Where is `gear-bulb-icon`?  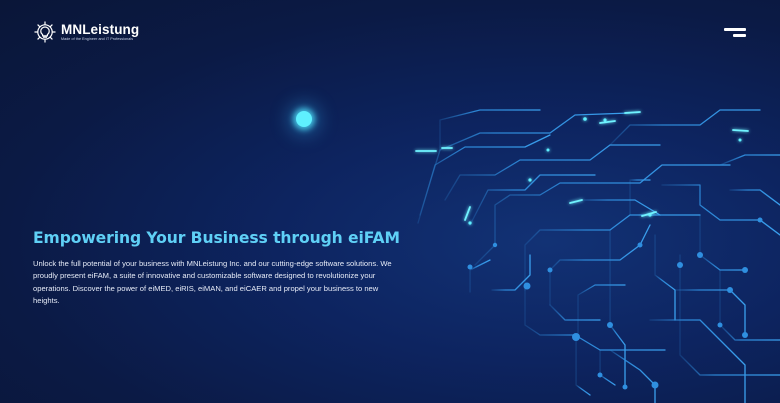
gear-bulb-icon is located at coordinates (45, 32).